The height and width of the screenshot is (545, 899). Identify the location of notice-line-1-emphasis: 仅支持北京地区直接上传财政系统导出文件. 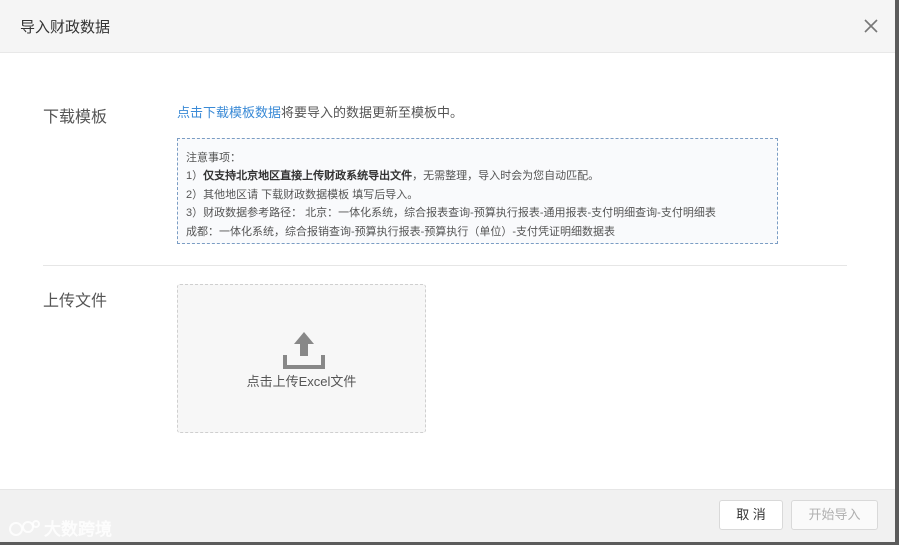
(308, 176).